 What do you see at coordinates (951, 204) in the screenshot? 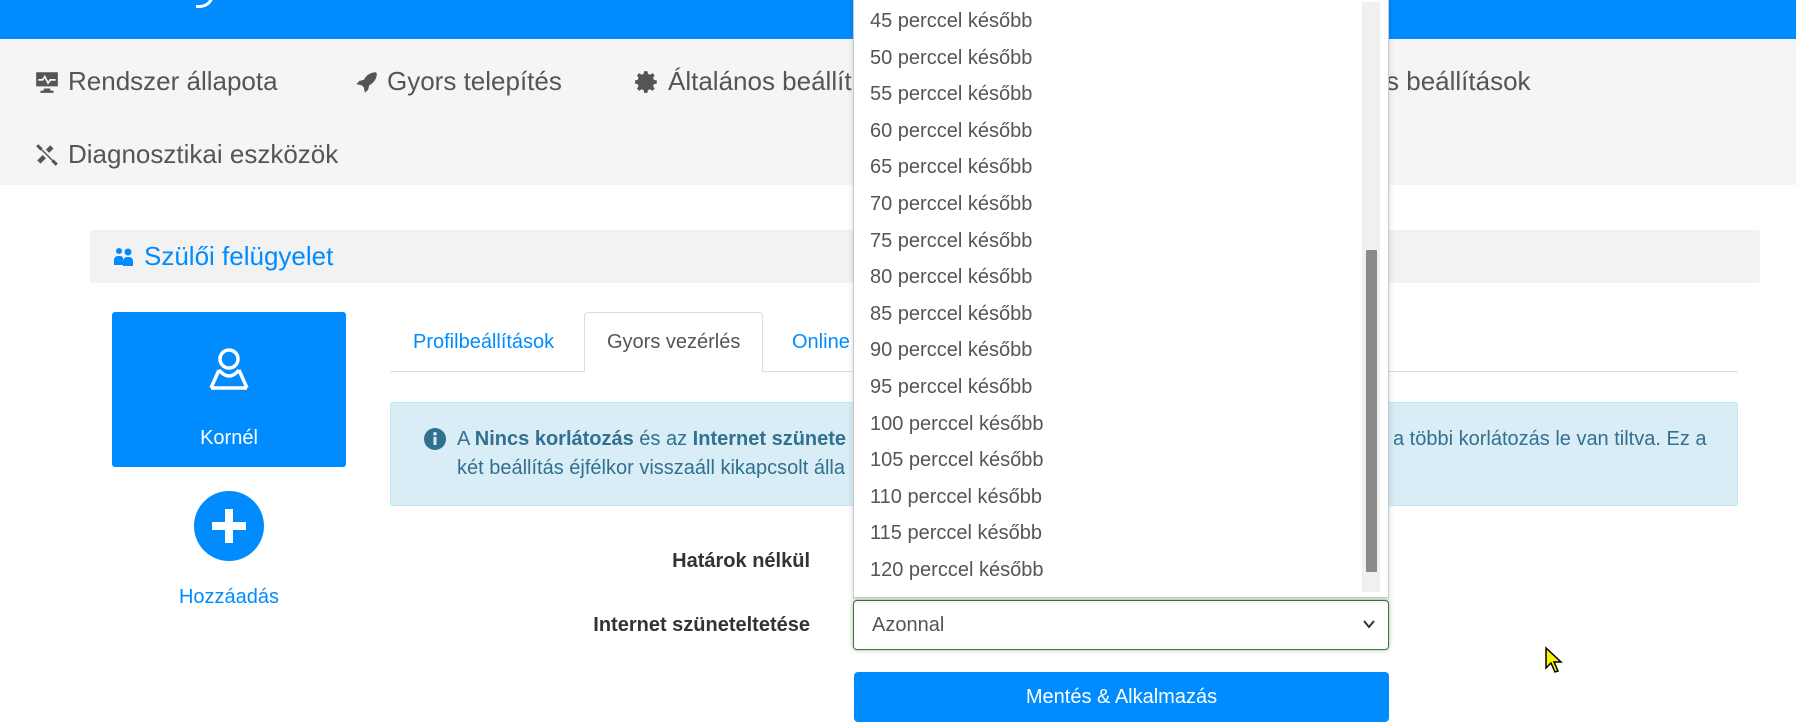
I see `dropdown-option: 70 perccel később` at bounding box center [951, 204].